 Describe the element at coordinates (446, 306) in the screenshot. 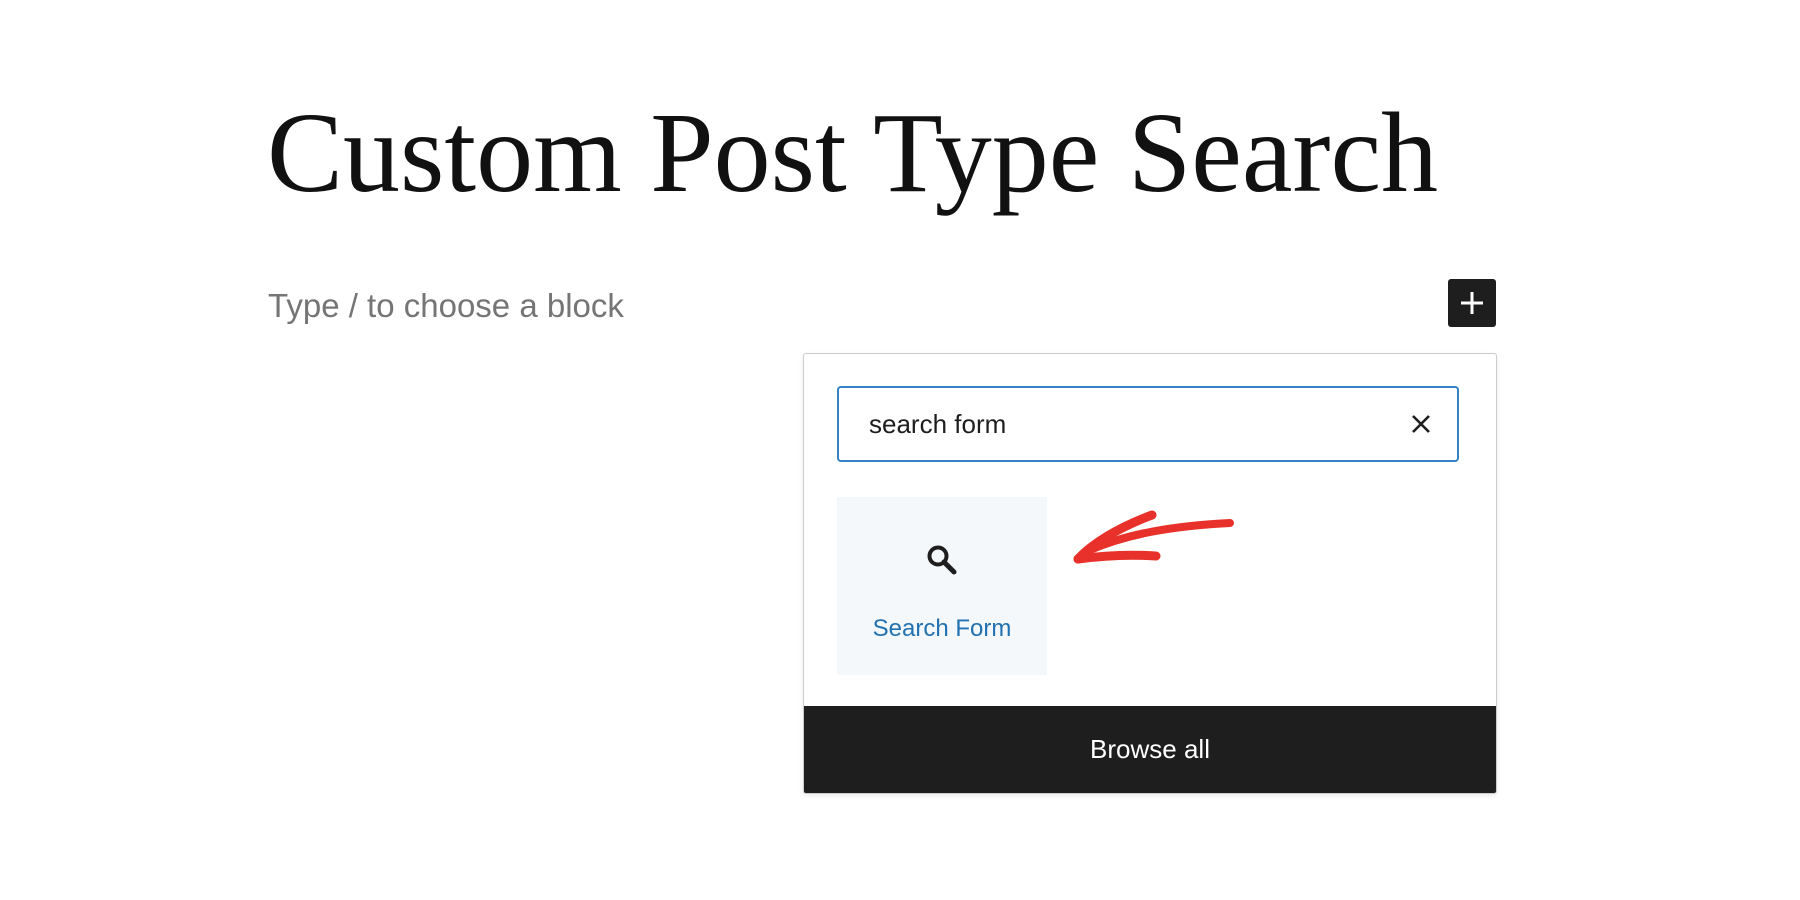

I see `block-placeholder: Type / to choose a block` at that location.